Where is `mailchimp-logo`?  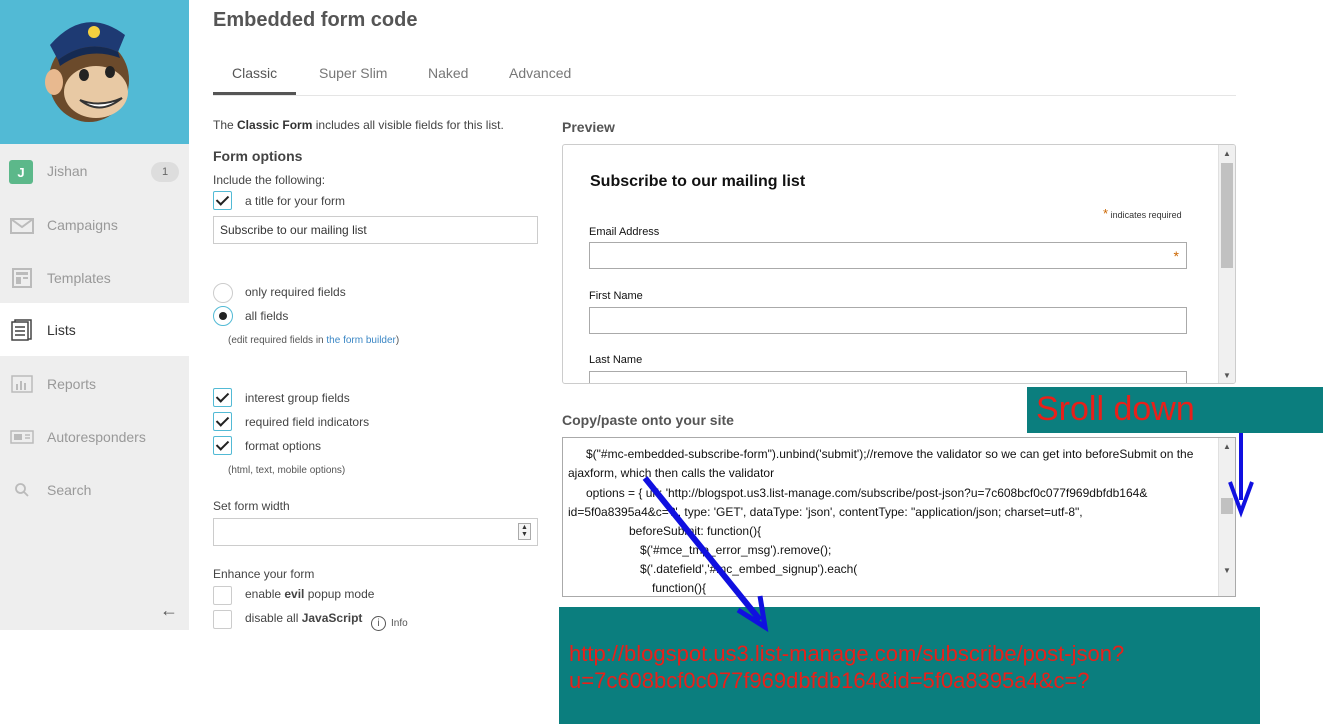
mailchimp-logo is located at coordinates (94, 72).